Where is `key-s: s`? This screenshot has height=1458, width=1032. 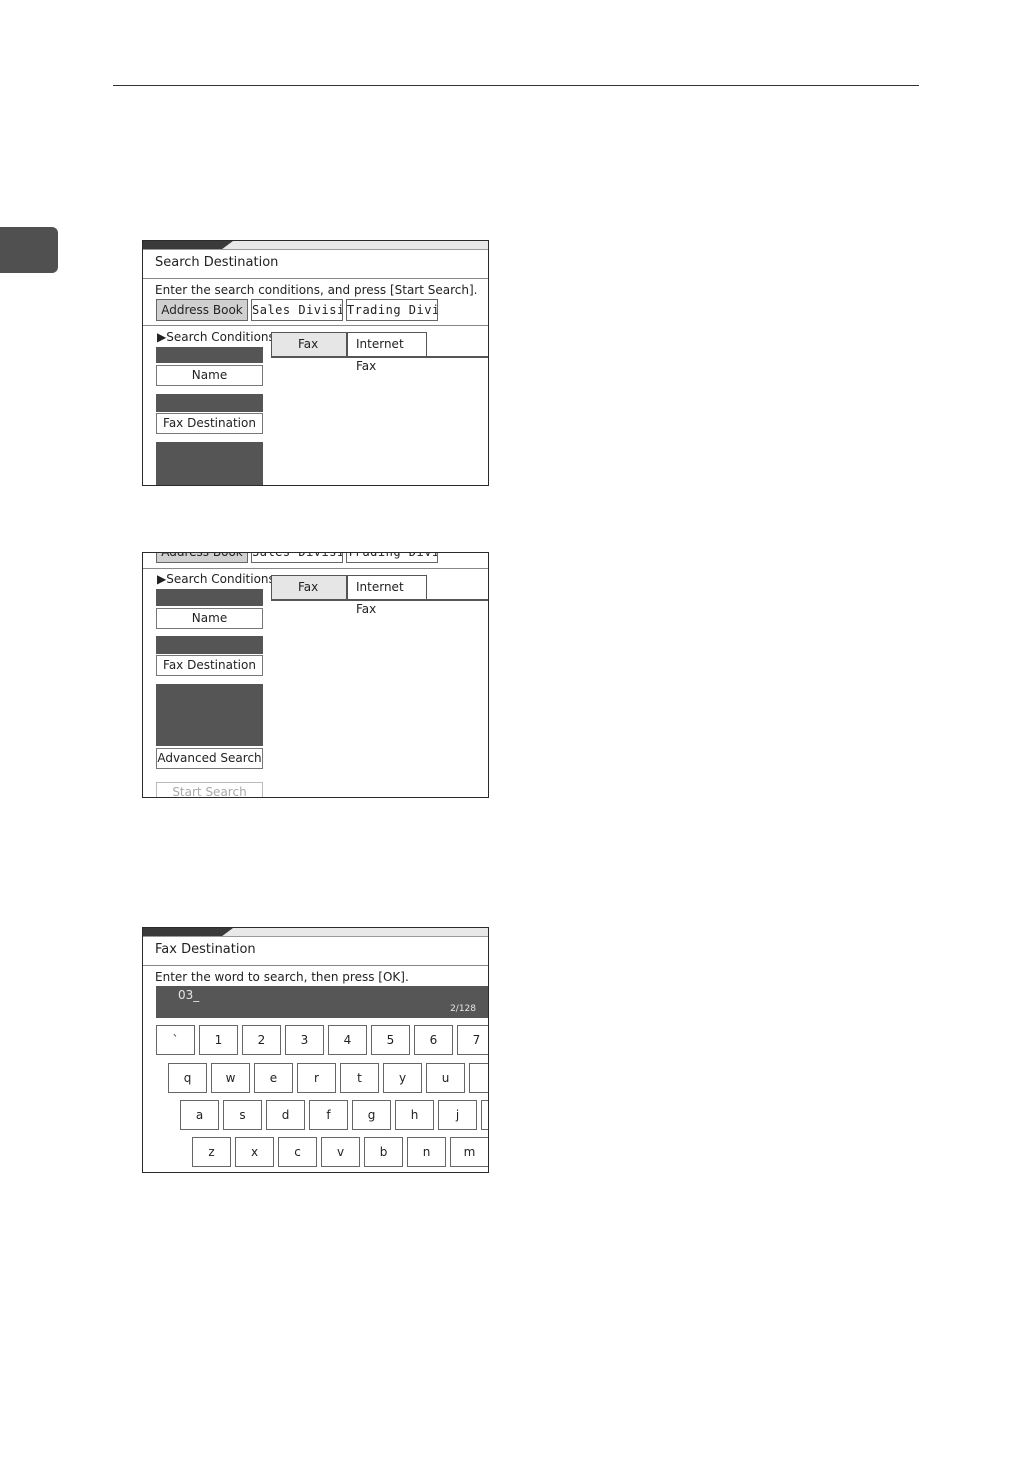
key-s: s is located at coordinates (242, 1115).